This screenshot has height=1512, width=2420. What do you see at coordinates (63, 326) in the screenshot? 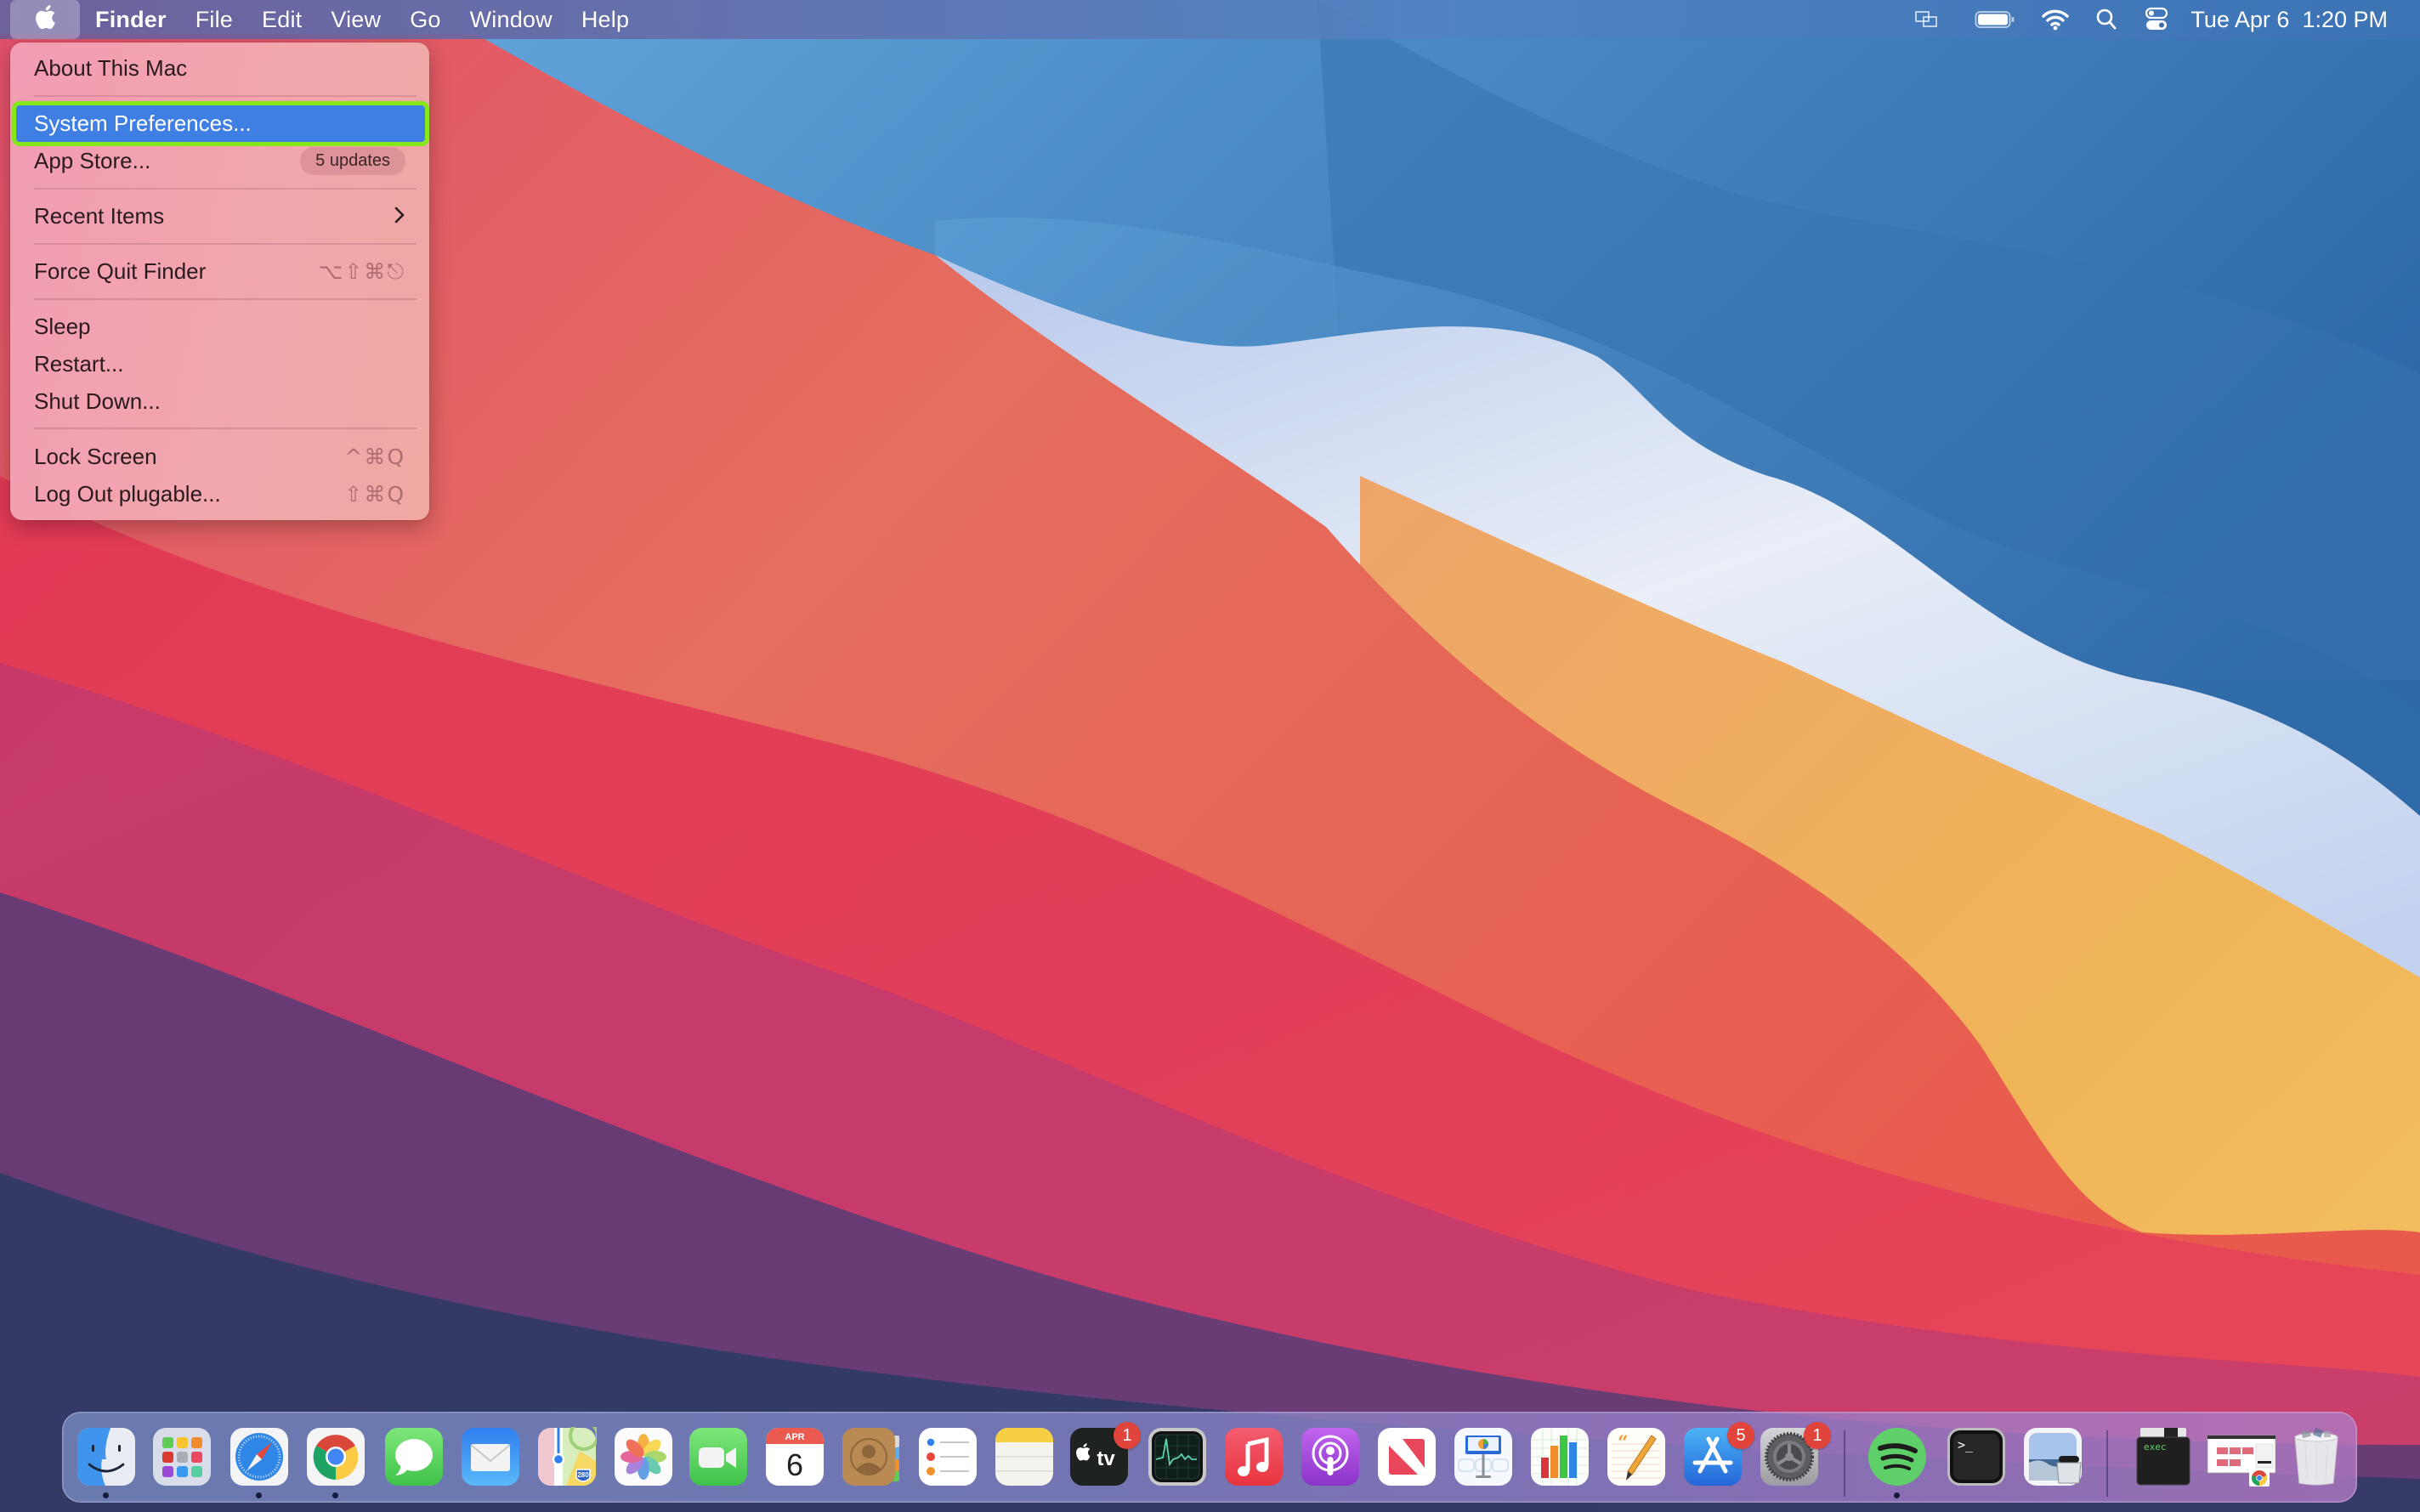
I see `menu-item-label: Sleep` at bounding box center [63, 326].